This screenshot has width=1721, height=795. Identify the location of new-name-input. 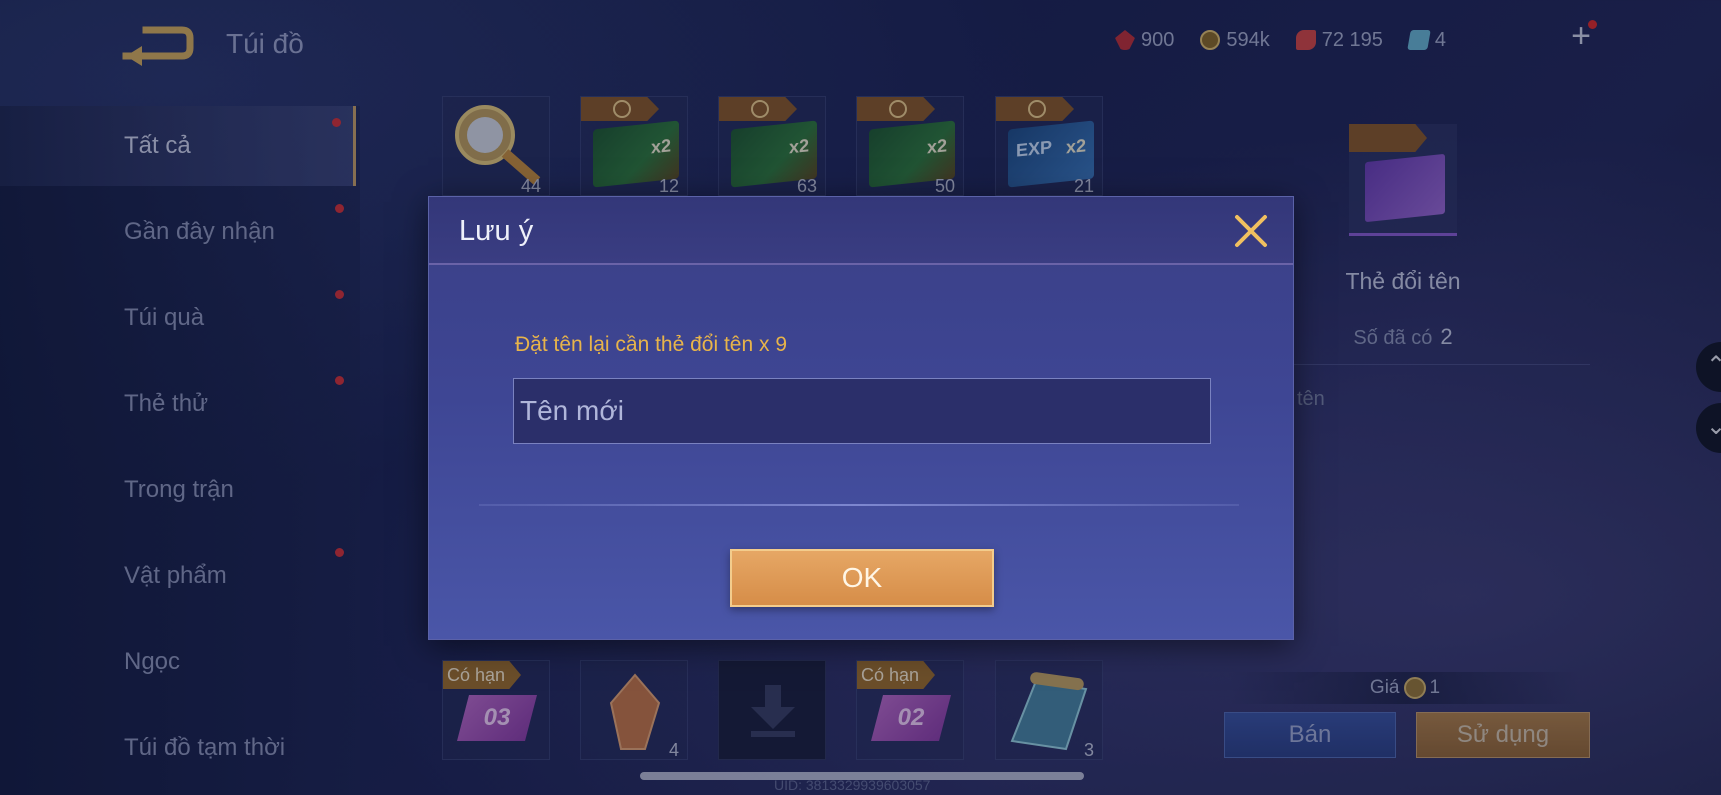
(862, 411).